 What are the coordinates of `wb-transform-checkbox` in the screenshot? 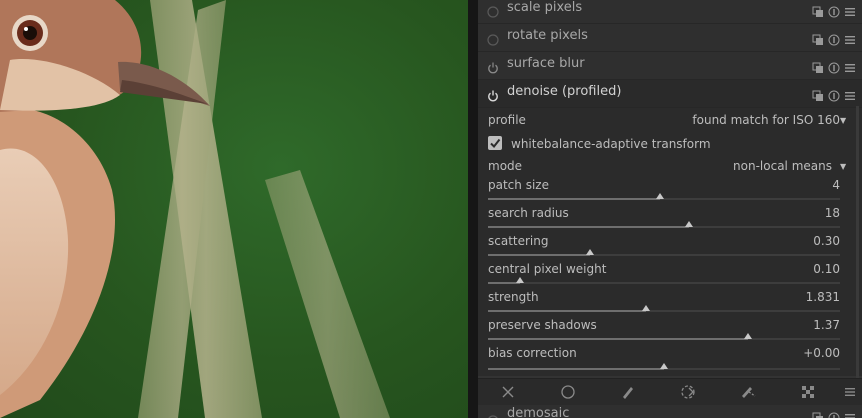 It's located at (495, 143).